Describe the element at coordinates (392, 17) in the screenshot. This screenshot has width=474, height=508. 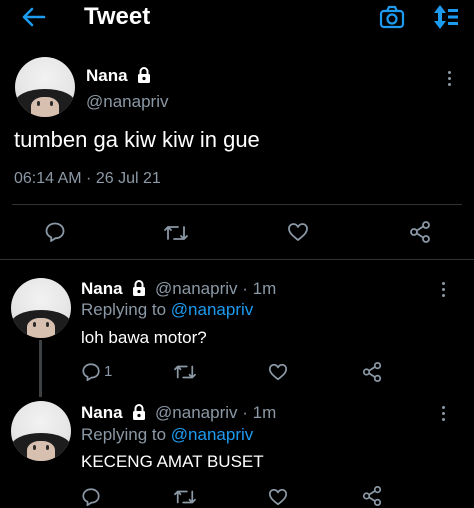
I see `camera-icon` at that location.